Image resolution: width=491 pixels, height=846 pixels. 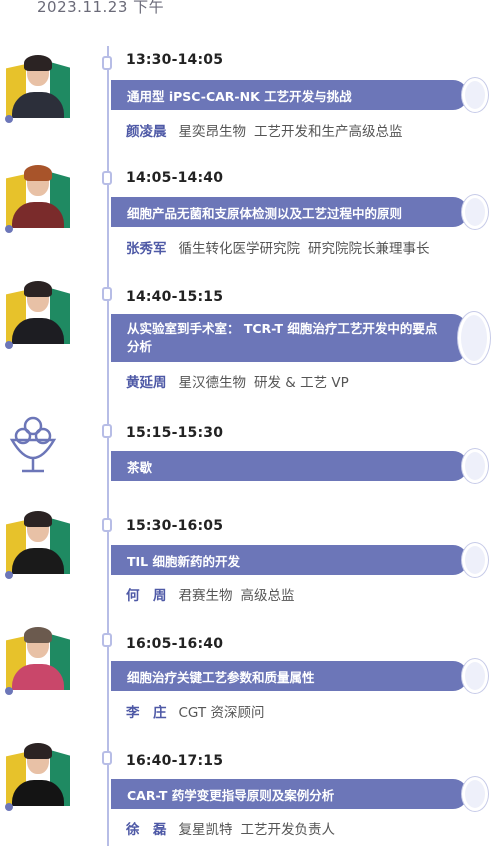 What do you see at coordinates (328, 132) in the screenshot?
I see `speaker-role: 工艺开发和生产高级总监` at bounding box center [328, 132].